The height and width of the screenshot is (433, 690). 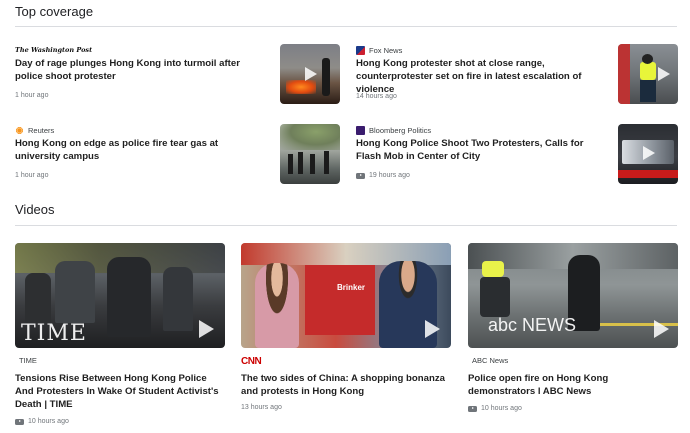 What do you see at coordinates (488, 360) in the screenshot?
I see `video-source: ABC News` at bounding box center [488, 360].